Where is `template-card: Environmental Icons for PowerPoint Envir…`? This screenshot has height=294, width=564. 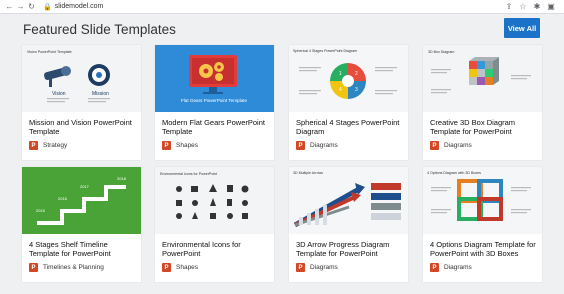
template-card: Environmental Icons for PowerPoint Envir… is located at coordinates (214, 224).